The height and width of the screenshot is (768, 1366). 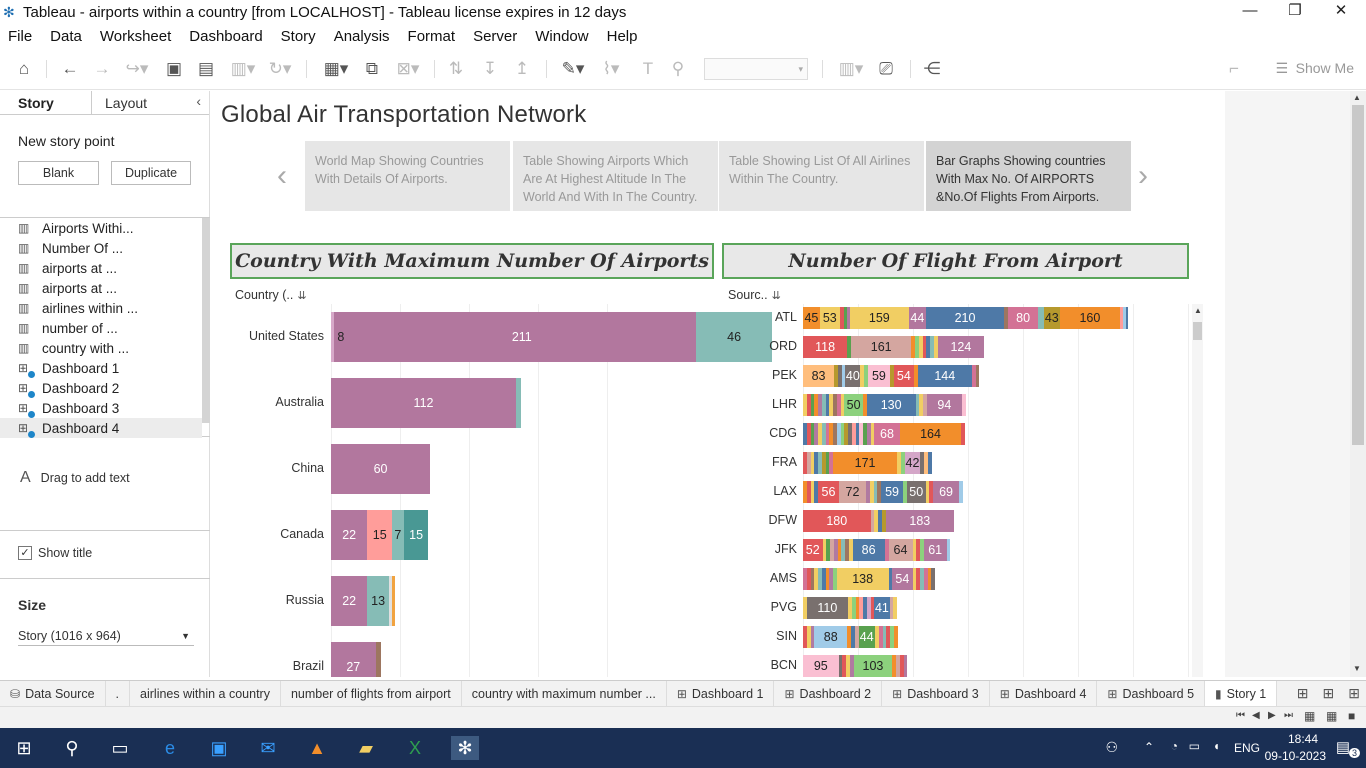 What do you see at coordinates (944, 405) in the screenshot?
I see `bar-segment: 94` at bounding box center [944, 405].